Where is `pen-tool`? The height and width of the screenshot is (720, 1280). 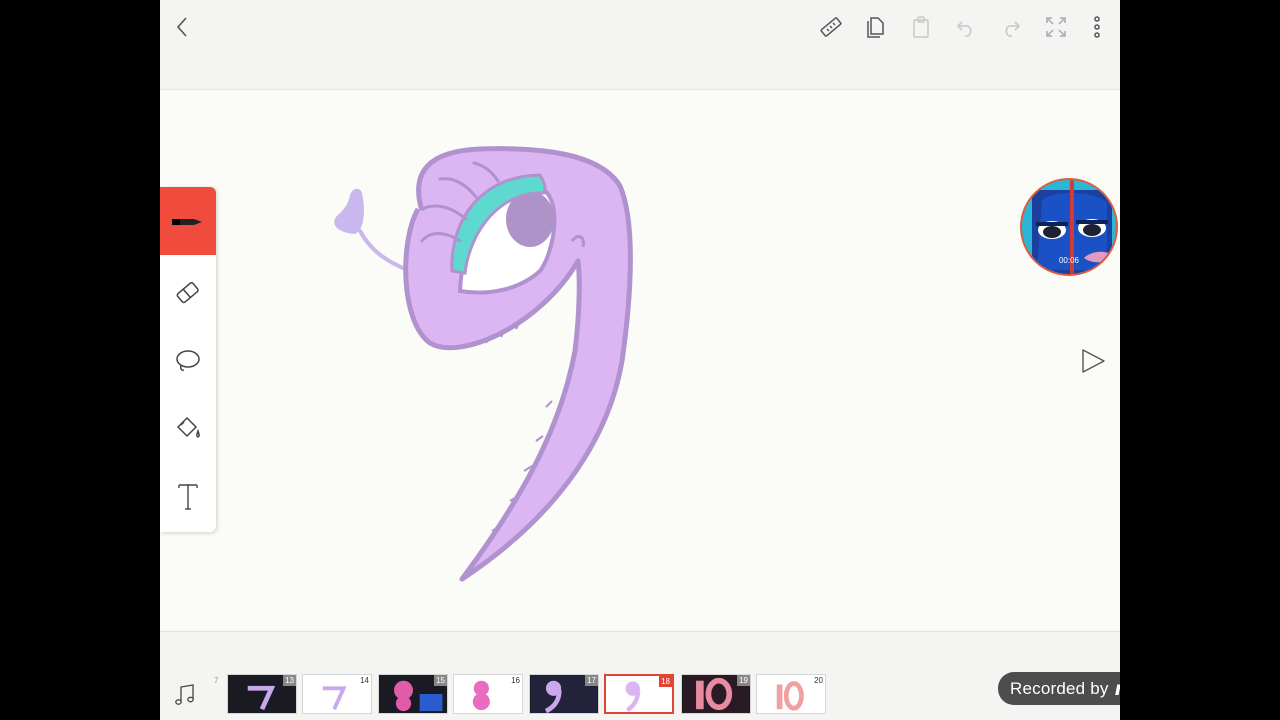 pen-tool is located at coordinates (188, 221).